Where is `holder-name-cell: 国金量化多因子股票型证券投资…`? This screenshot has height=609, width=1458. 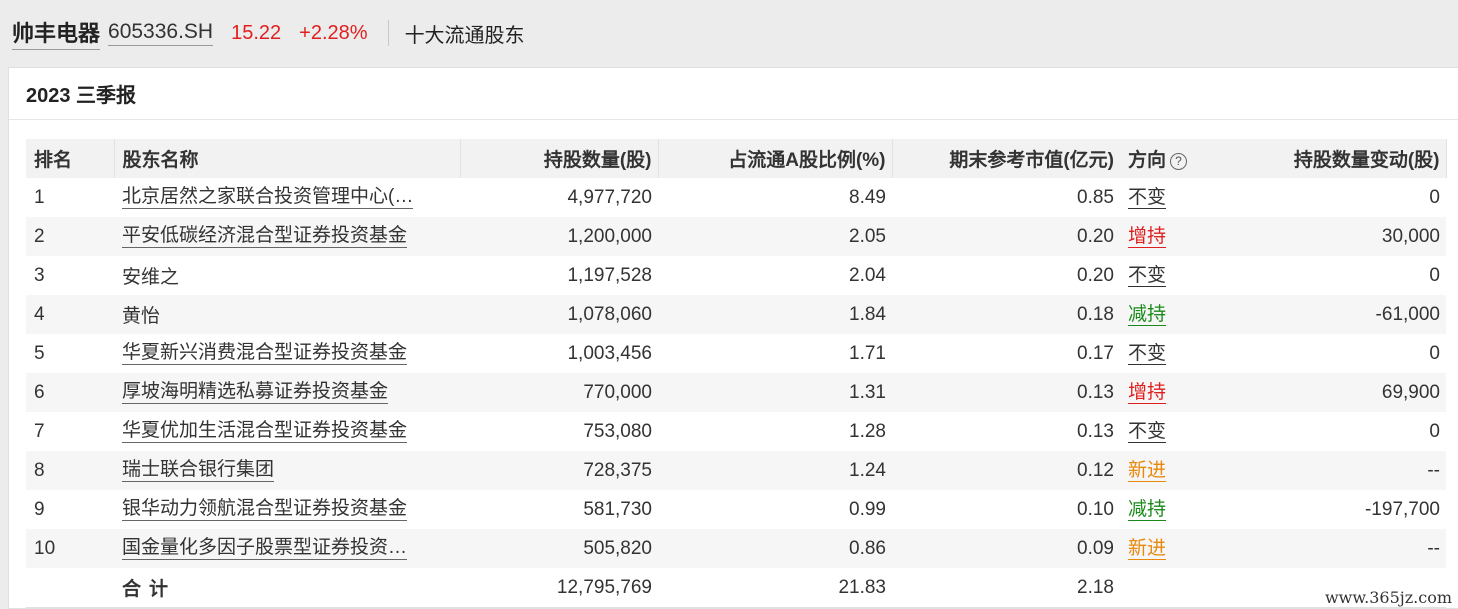 holder-name-cell: 国金量化多因子股票型证券投资… is located at coordinates (287, 548).